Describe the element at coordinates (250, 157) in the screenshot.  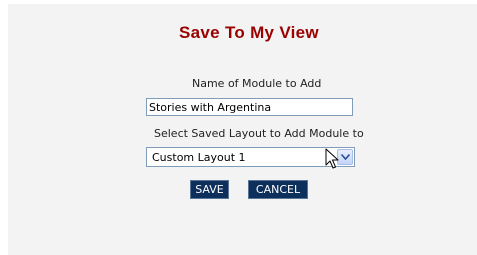
I see `layout-select: Custom Layout 1` at that location.